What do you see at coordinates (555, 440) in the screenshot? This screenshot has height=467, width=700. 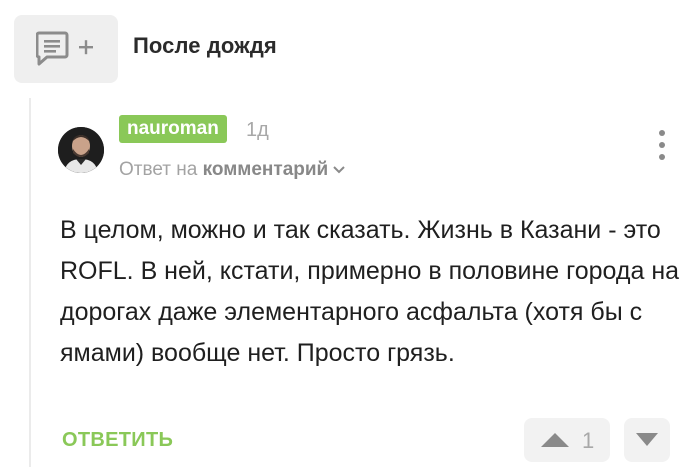 I see `arrow-up-icon` at bounding box center [555, 440].